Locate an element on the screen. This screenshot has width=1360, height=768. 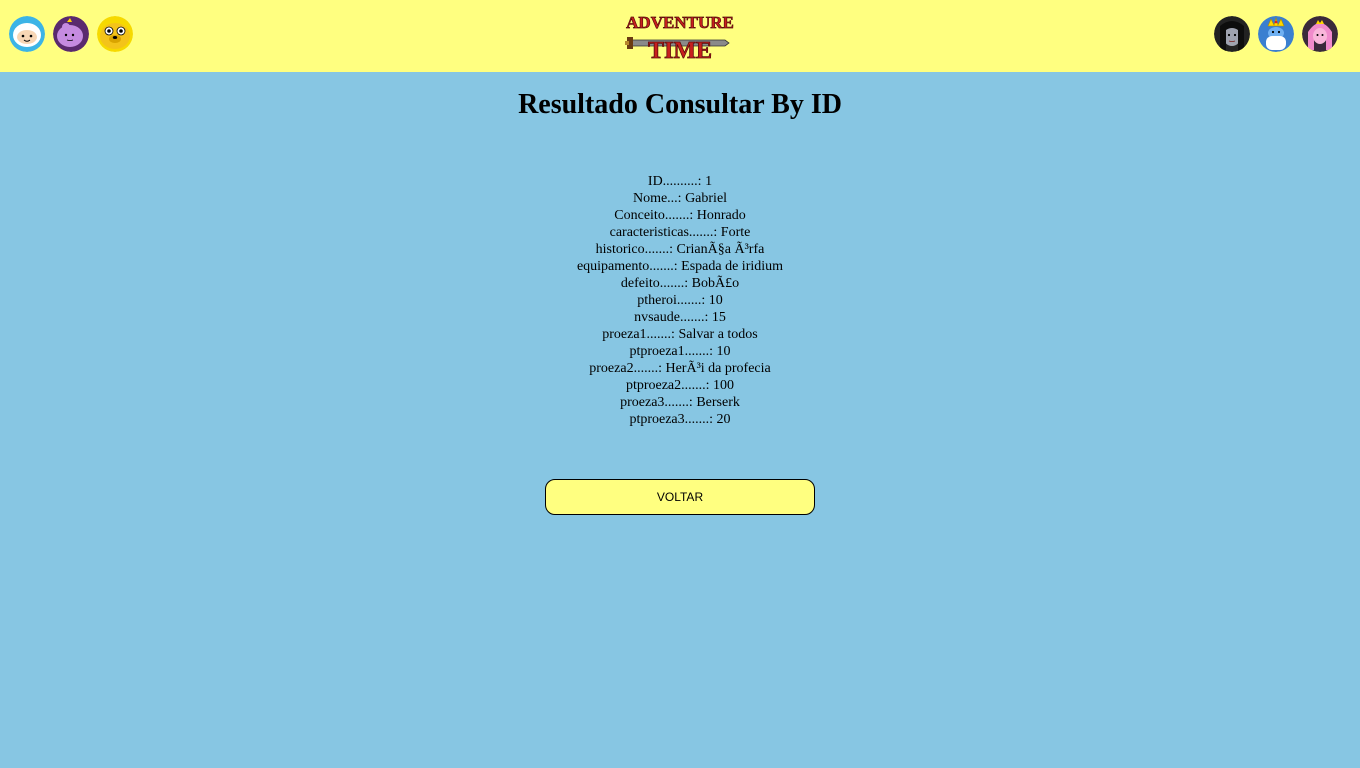
field-value: HerÃ³i da profecia is located at coordinates (718, 368).